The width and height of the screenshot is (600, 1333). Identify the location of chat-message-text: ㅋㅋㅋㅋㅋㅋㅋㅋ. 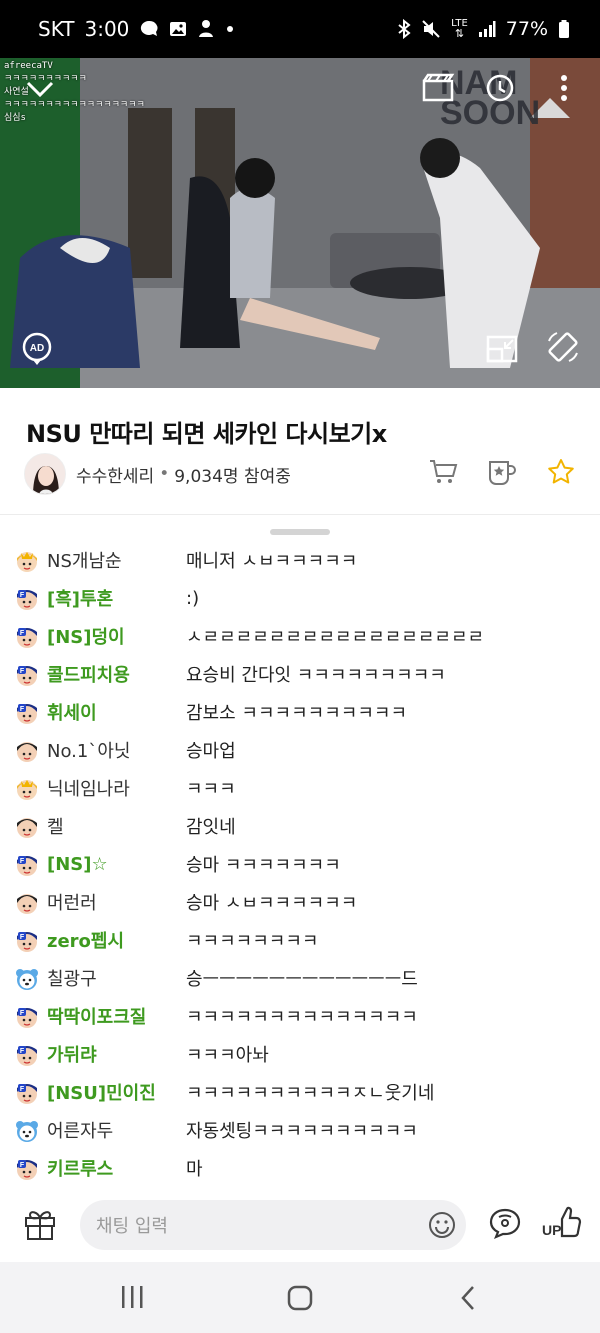
(252, 941).